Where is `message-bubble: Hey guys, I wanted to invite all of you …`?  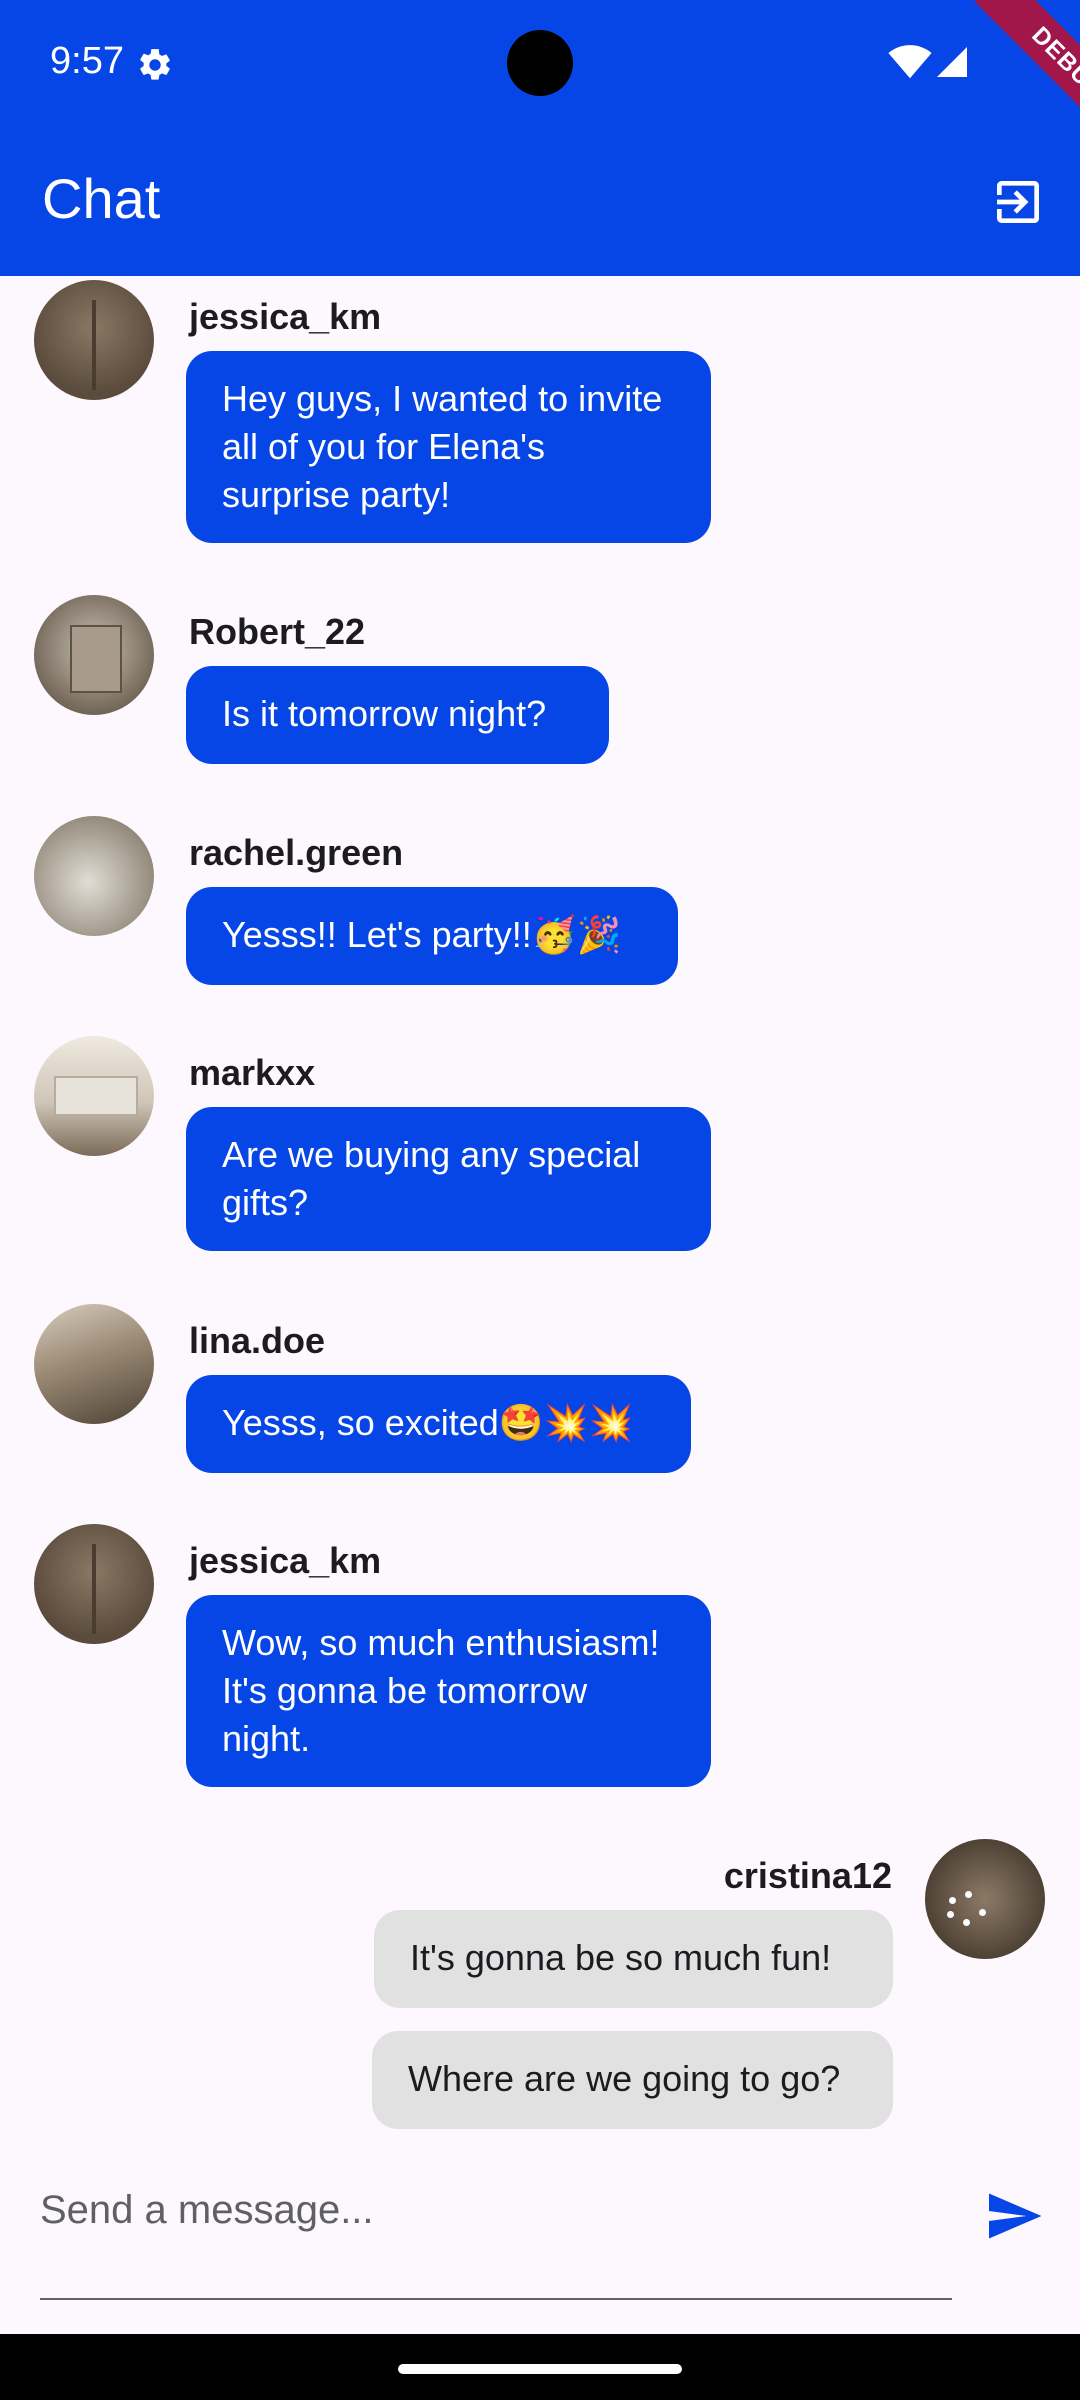
message-bubble: Hey guys, I wanted to invite all of you … is located at coordinates (448, 447).